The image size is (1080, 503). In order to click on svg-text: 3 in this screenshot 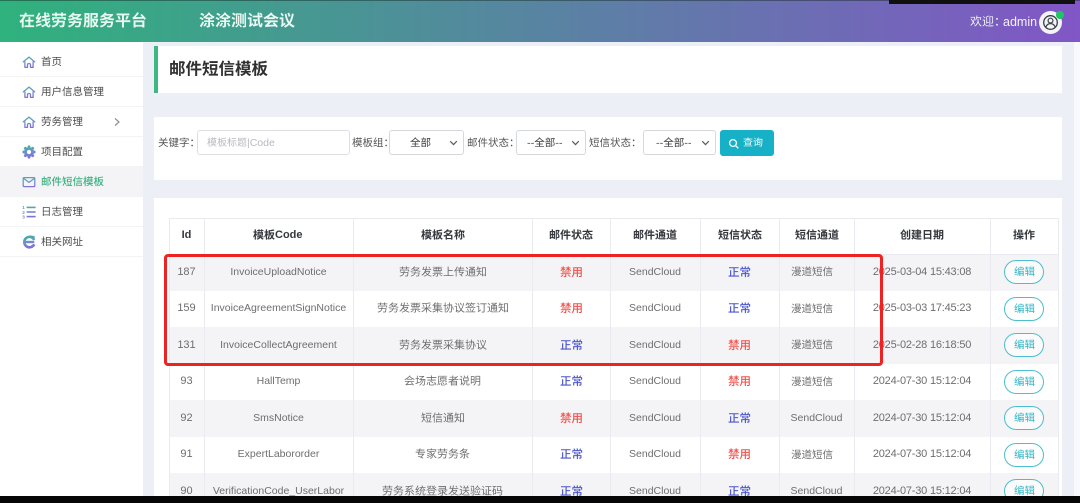, I will do `click(23, 216)`.